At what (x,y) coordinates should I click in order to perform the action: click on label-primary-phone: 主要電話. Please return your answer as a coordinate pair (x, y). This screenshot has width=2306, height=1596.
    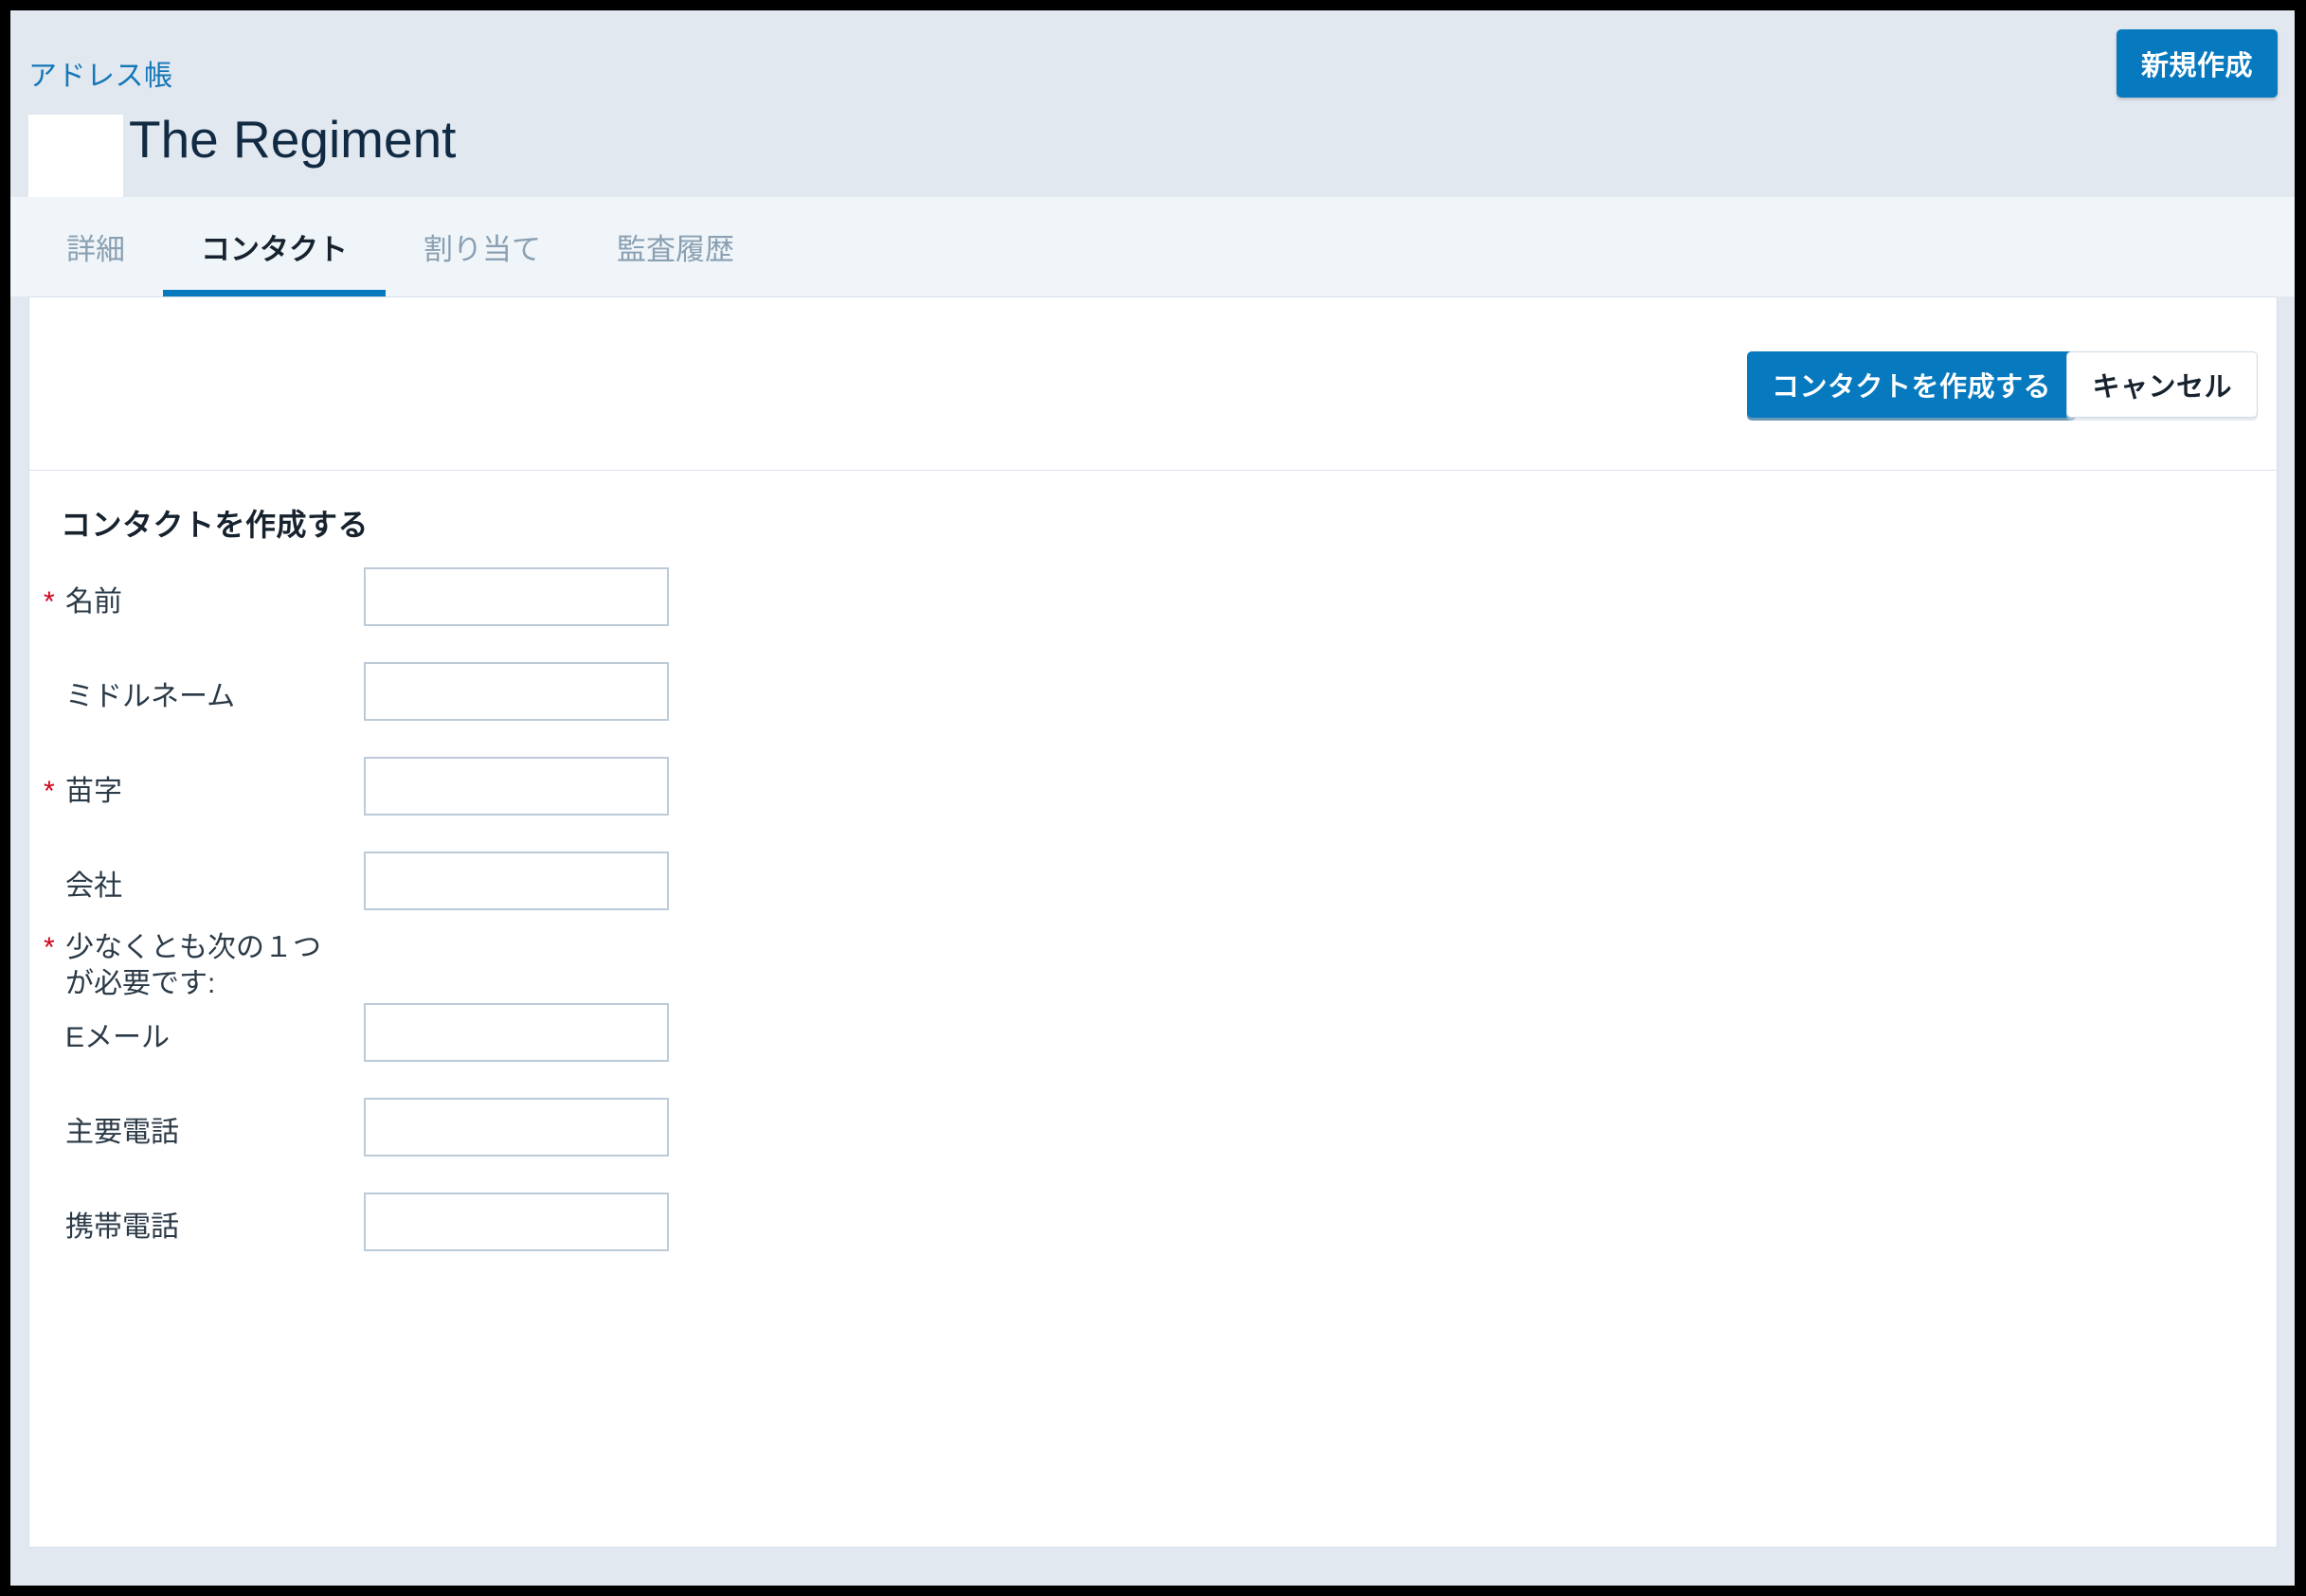
    Looking at the image, I should click on (207, 1133).